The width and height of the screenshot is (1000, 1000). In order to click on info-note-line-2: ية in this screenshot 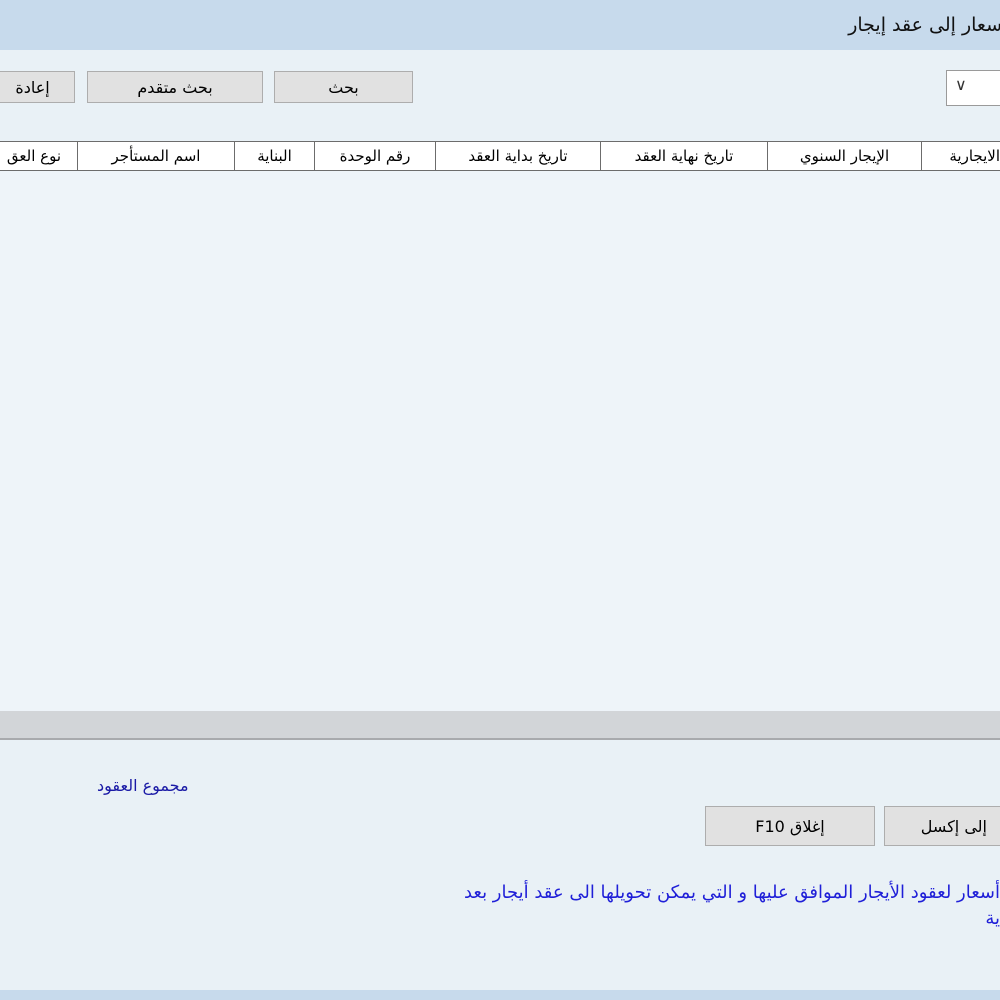, I will do `click(992, 918)`.